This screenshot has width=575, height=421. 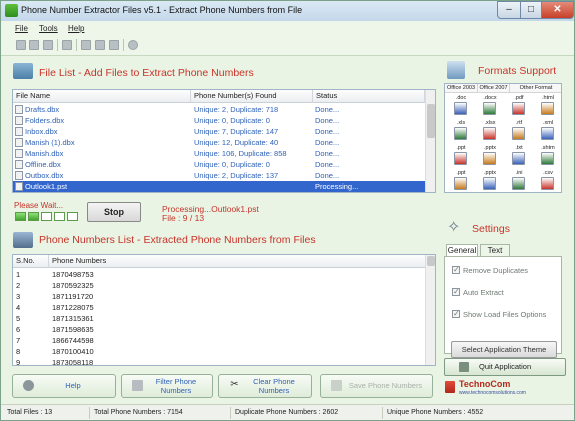 I want to click on export-icon, so click(x=67, y=45).